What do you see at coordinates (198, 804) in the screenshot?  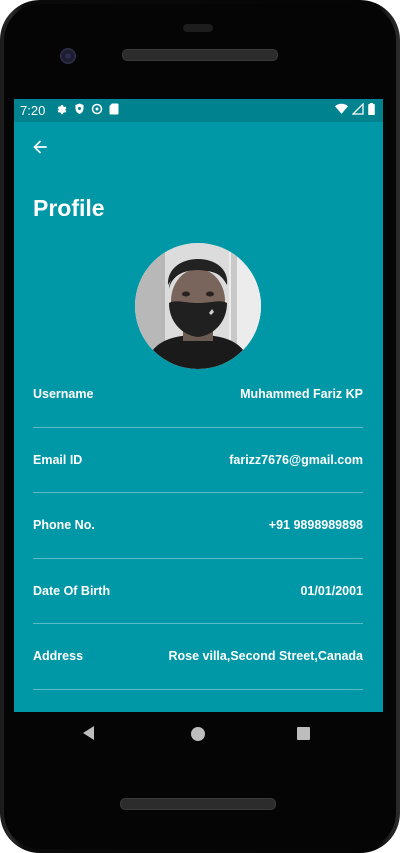 I see `bottom-speaker` at bounding box center [198, 804].